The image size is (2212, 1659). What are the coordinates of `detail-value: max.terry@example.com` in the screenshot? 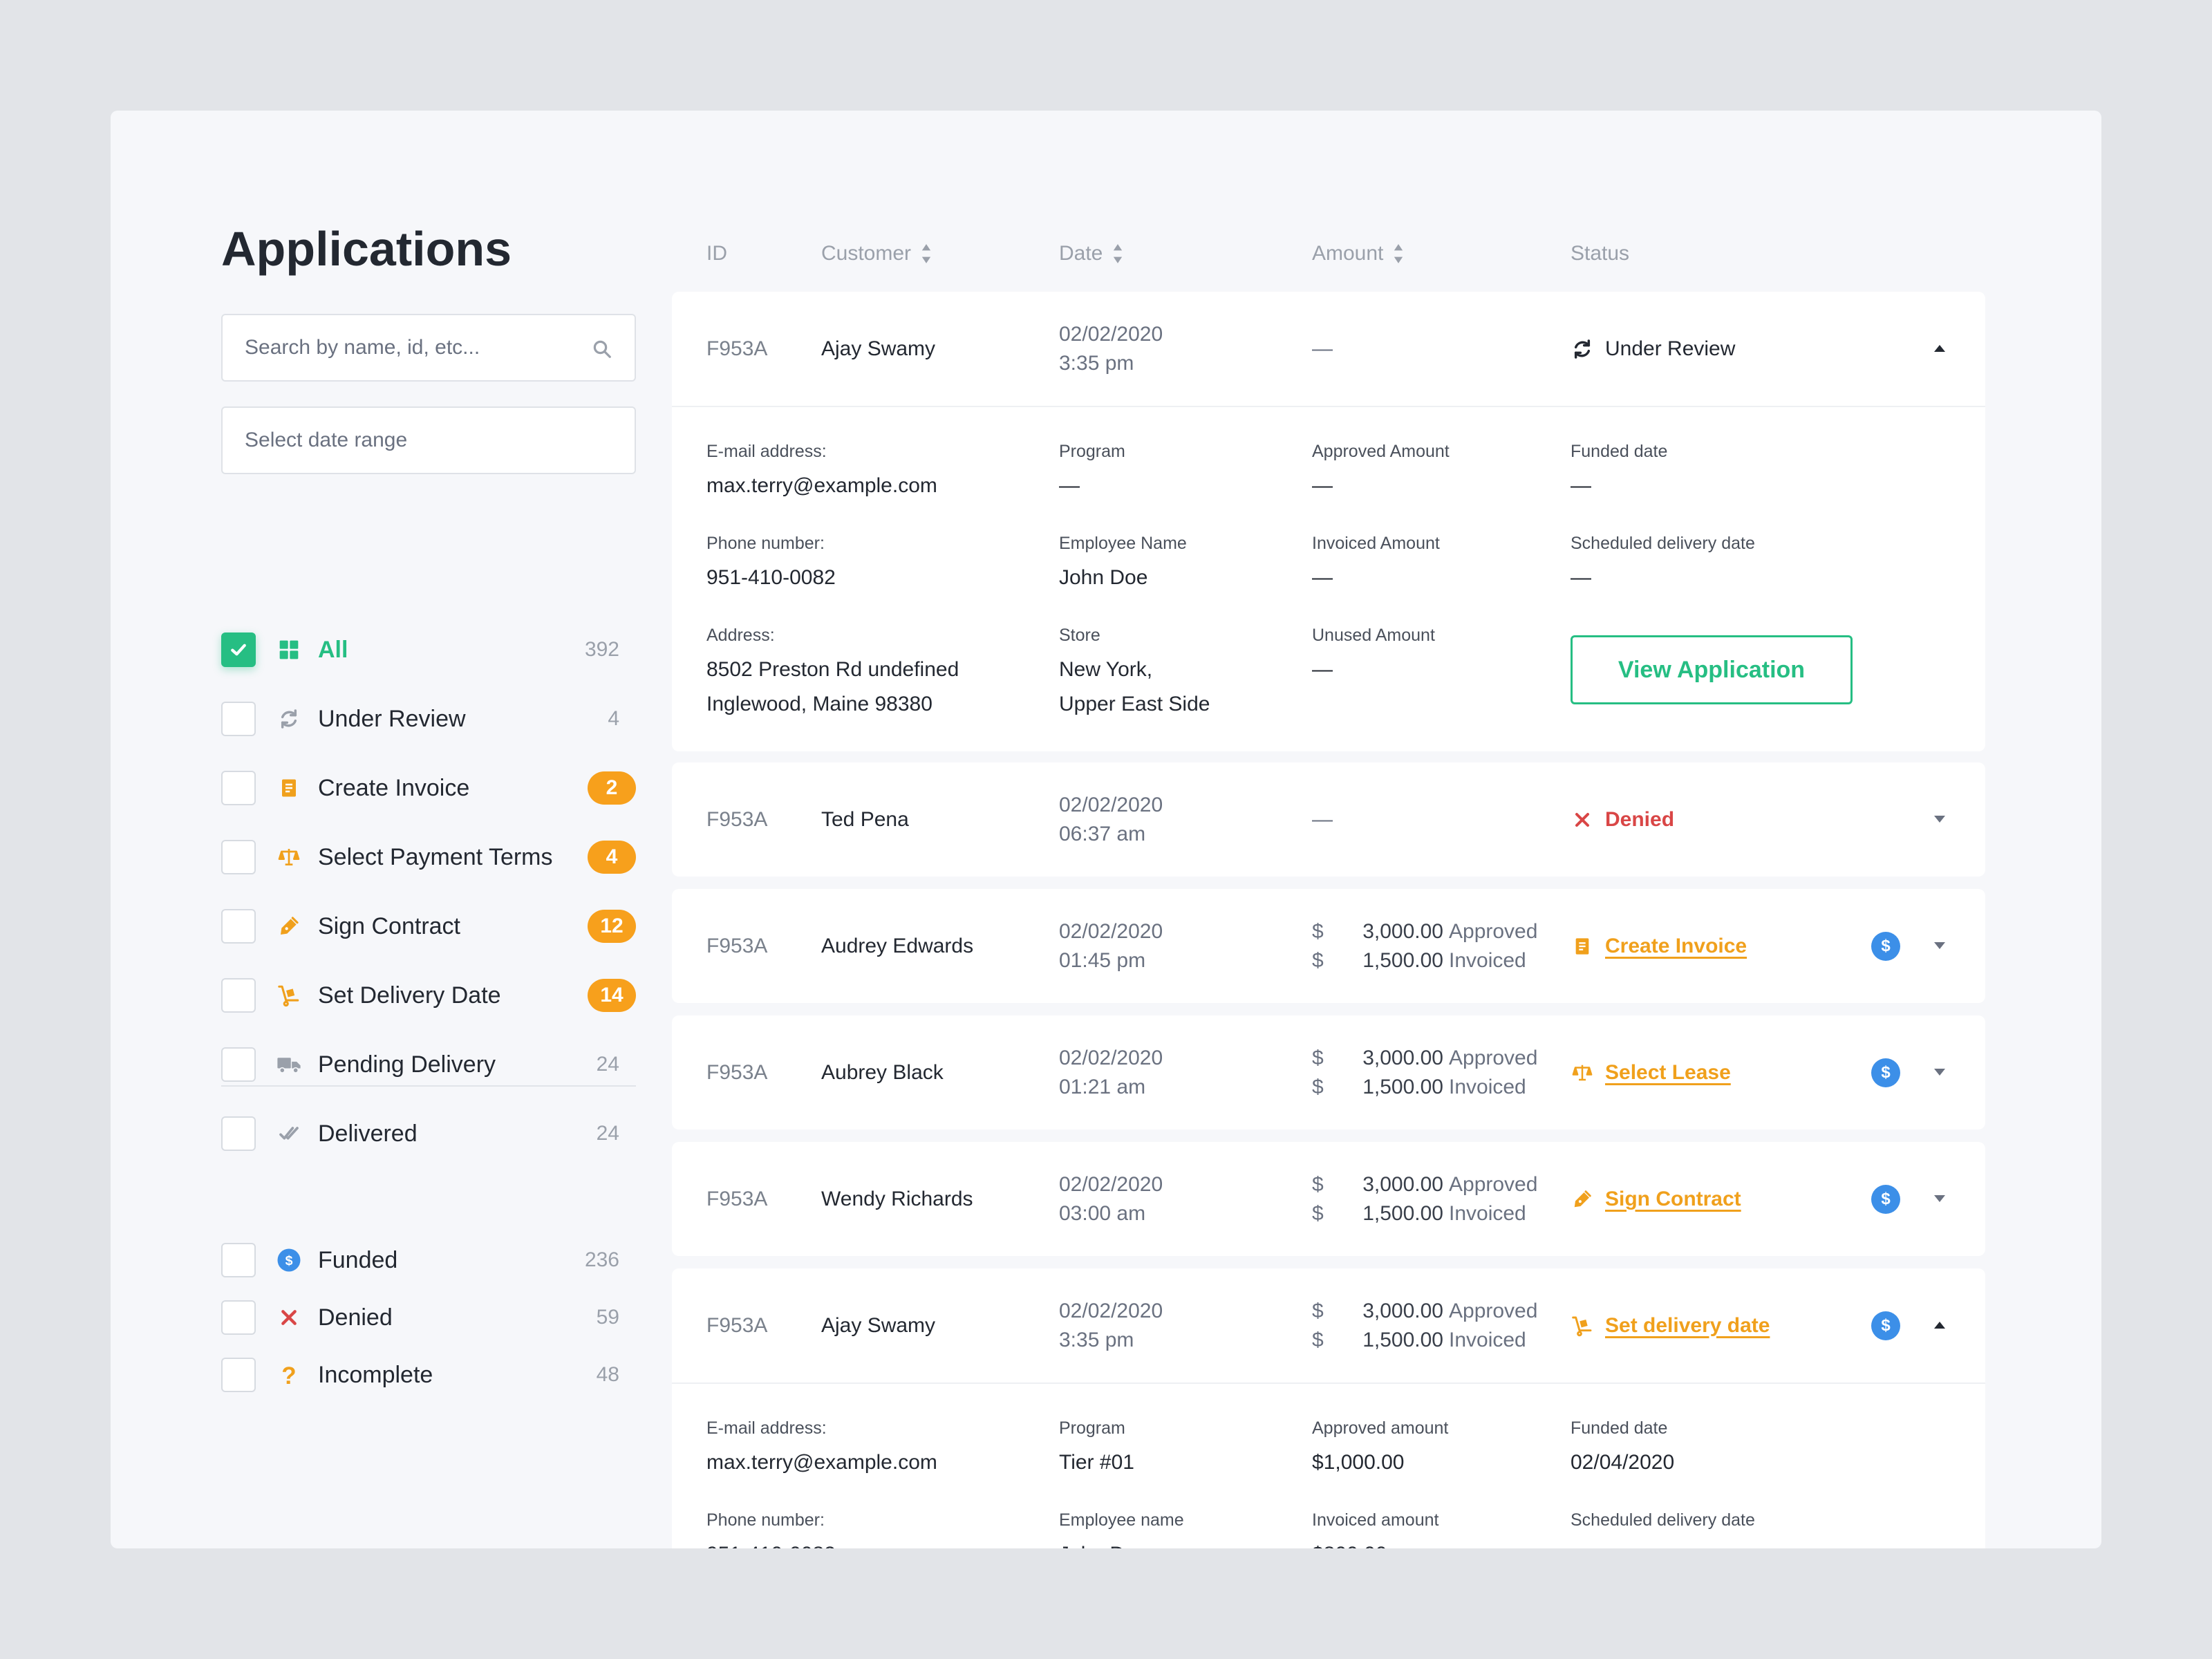 It's located at (821, 1462).